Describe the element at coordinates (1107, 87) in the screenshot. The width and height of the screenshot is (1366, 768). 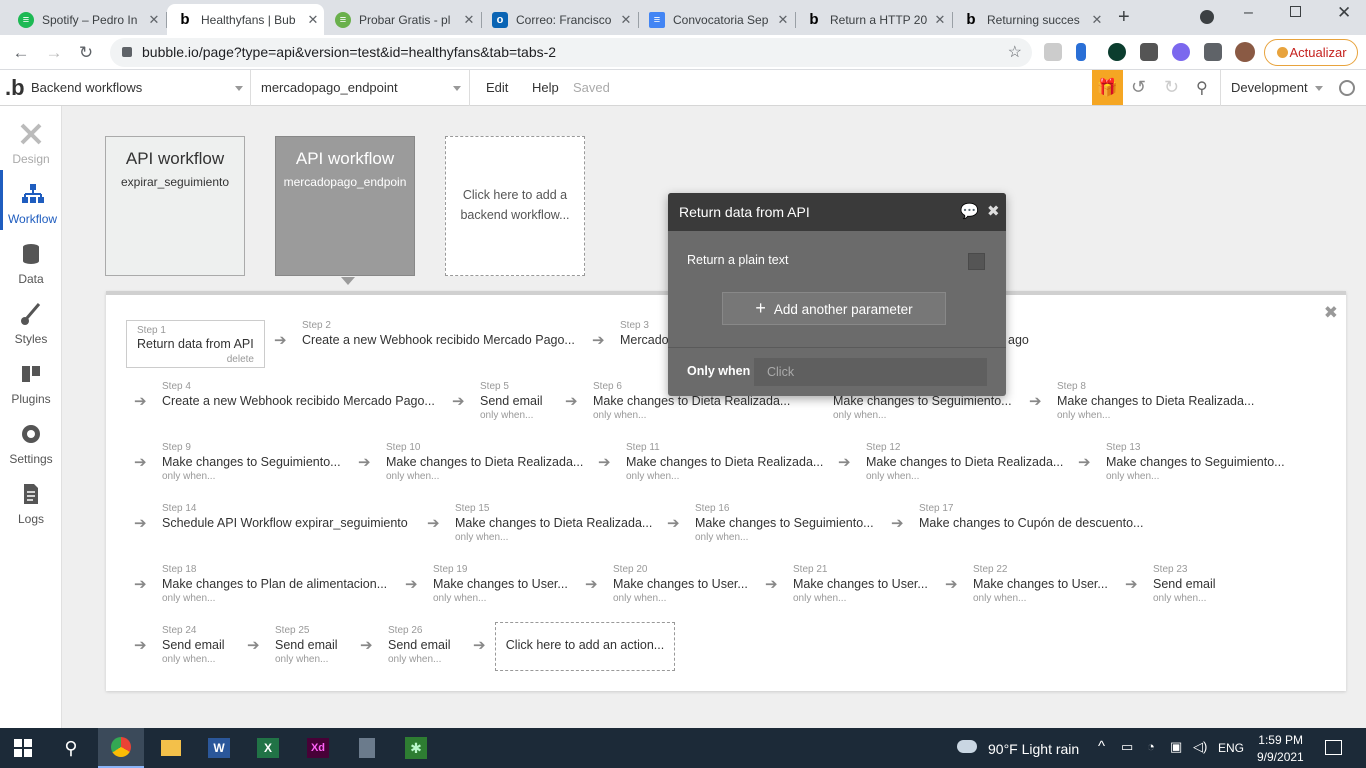
I see `gift-icon: 🎁` at that location.